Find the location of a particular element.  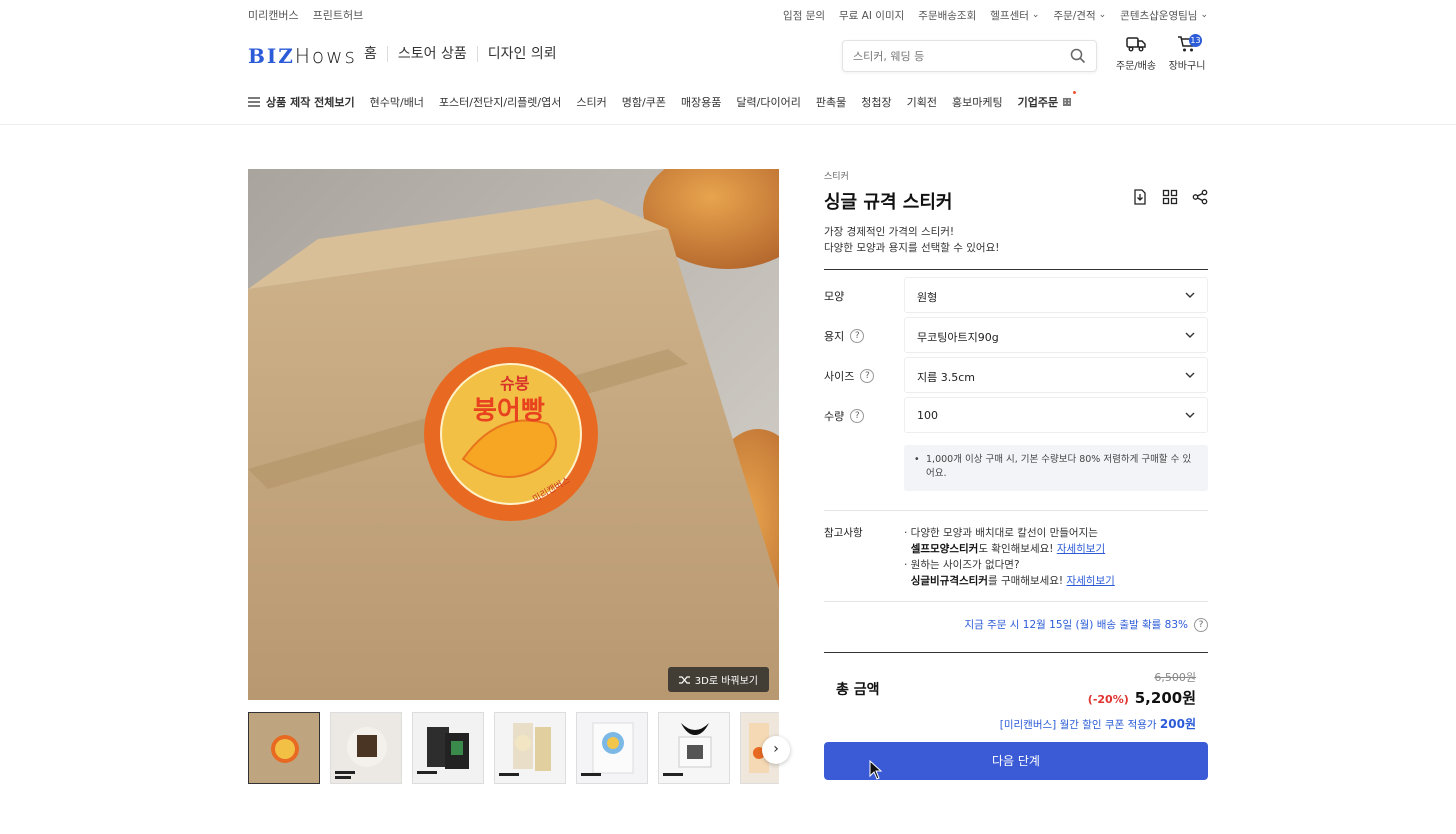

view-3d-label: 3D로 바꿔보기 is located at coordinates (726, 681).